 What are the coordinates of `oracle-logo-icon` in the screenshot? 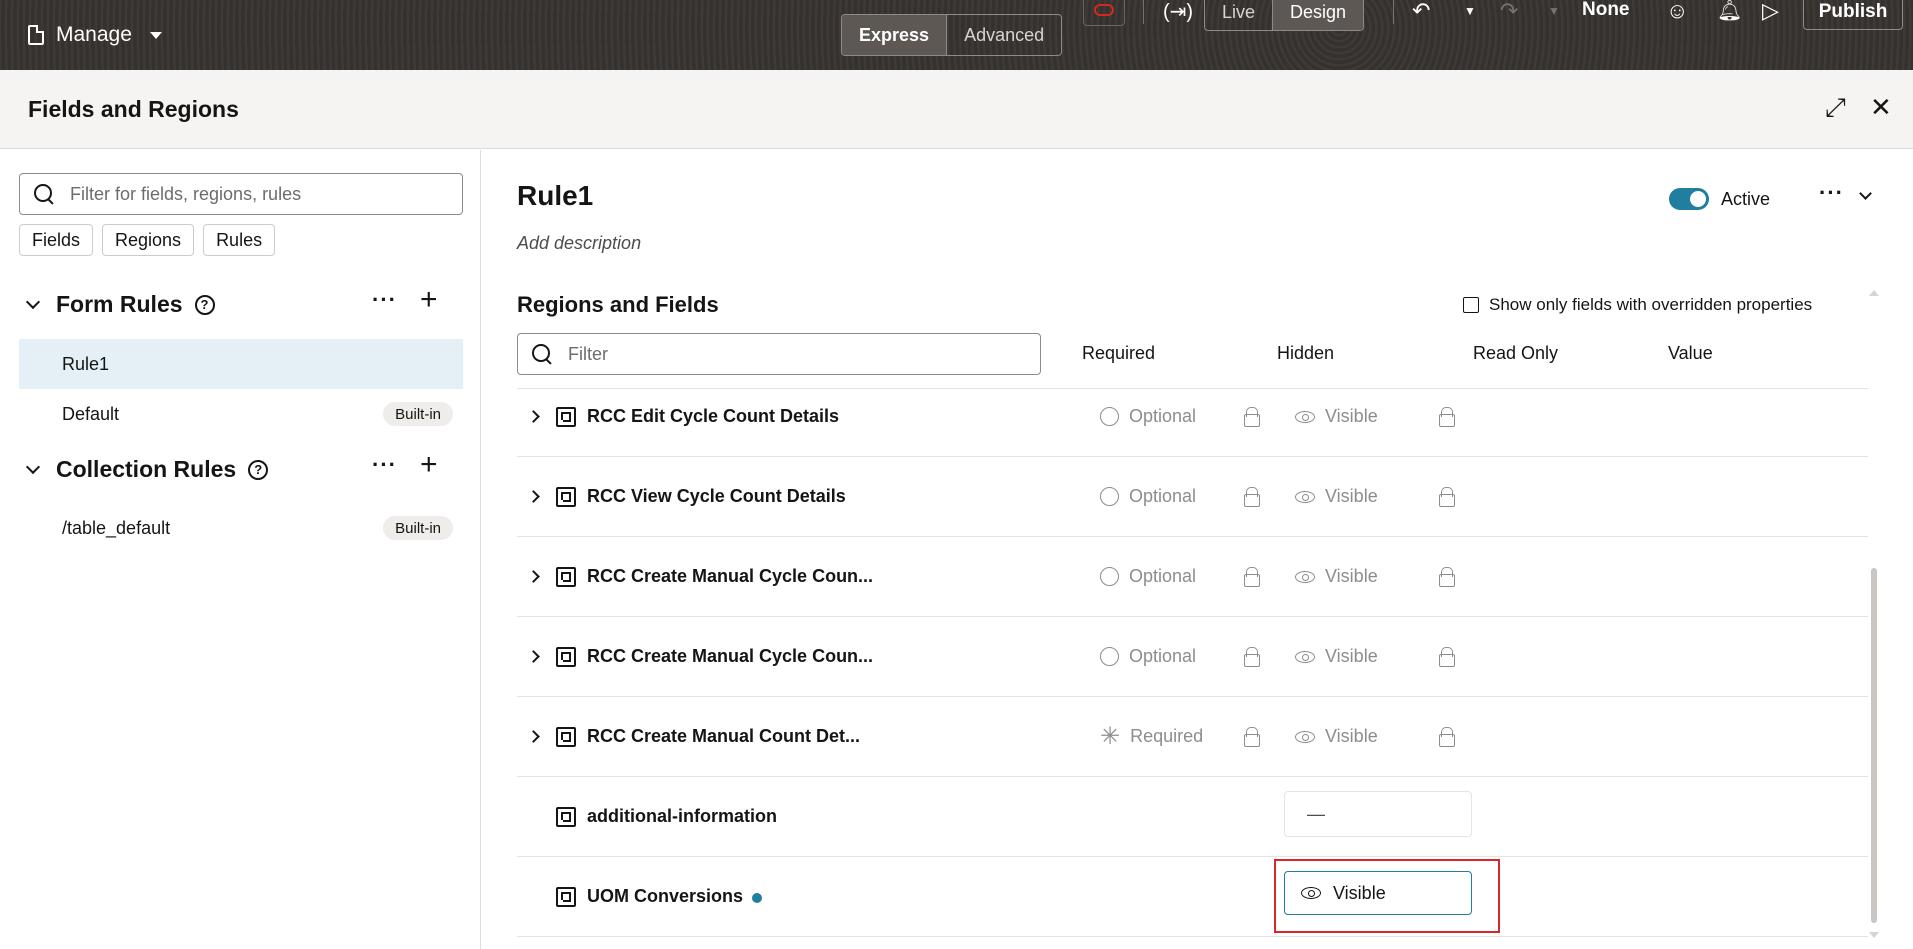 It's located at (1104, 10).